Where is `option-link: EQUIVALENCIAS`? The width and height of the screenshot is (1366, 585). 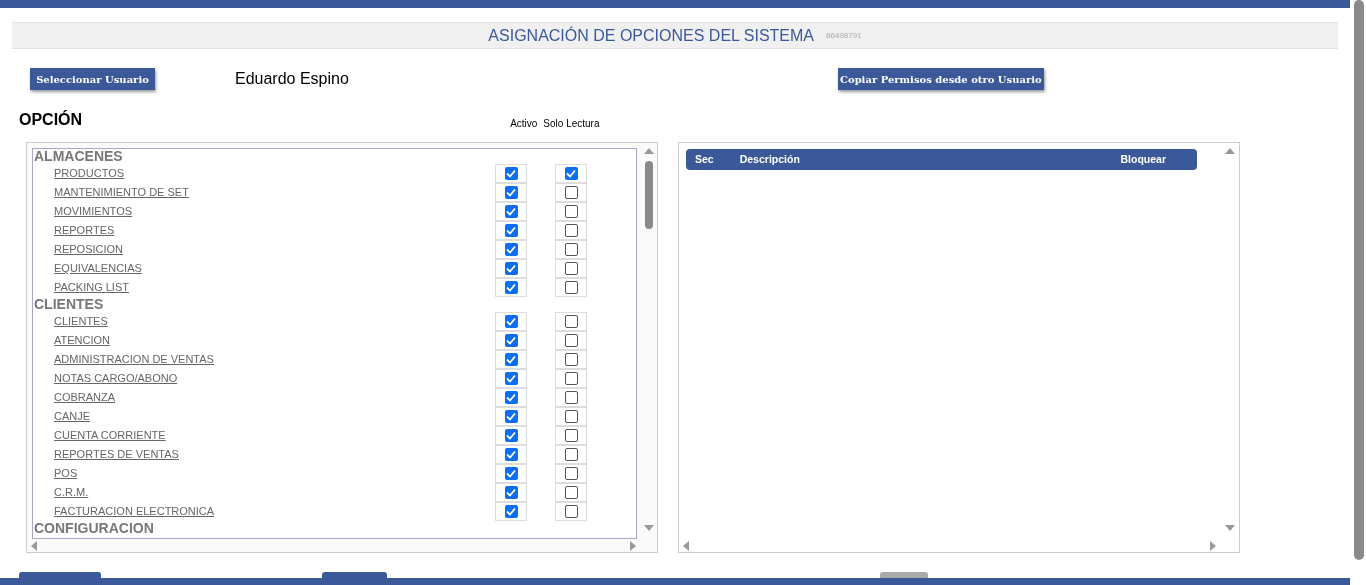 option-link: EQUIVALENCIAS is located at coordinates (98, 268).